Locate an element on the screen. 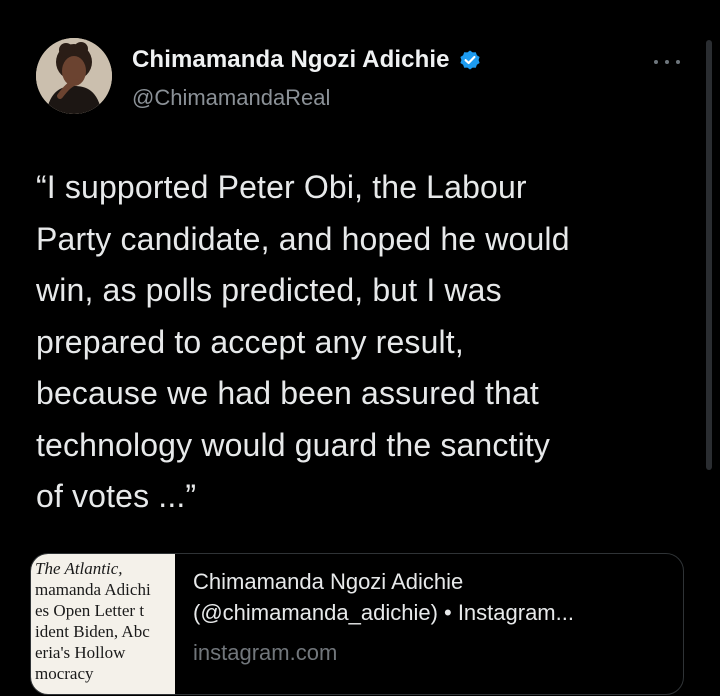  link-card-domain: instagram.com is located at coordinates (433, 653).